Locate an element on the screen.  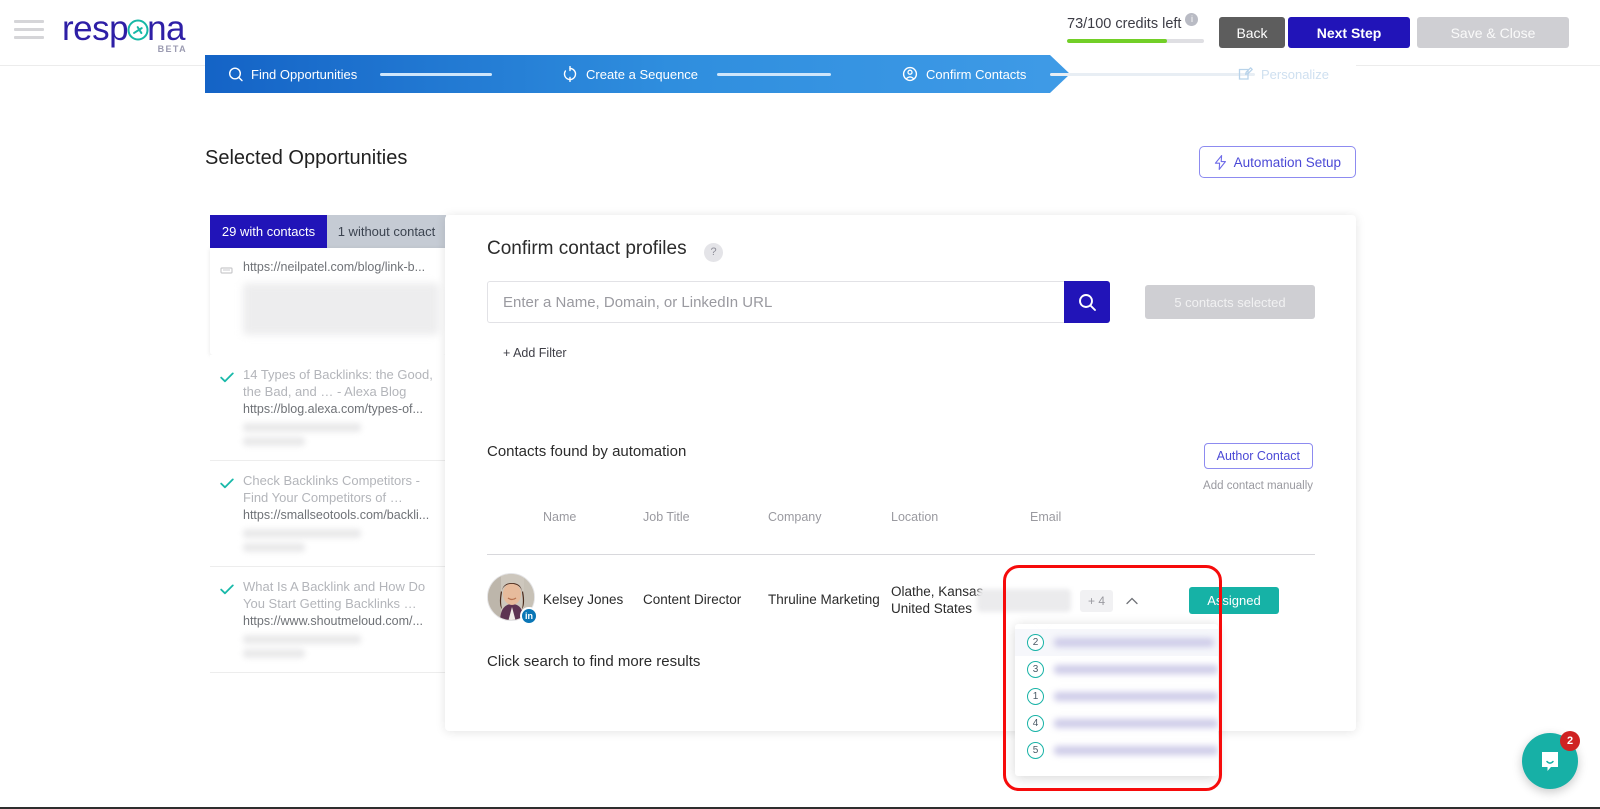
contact-search-row: 5 contacts selected is located at coordinates (901, 302).